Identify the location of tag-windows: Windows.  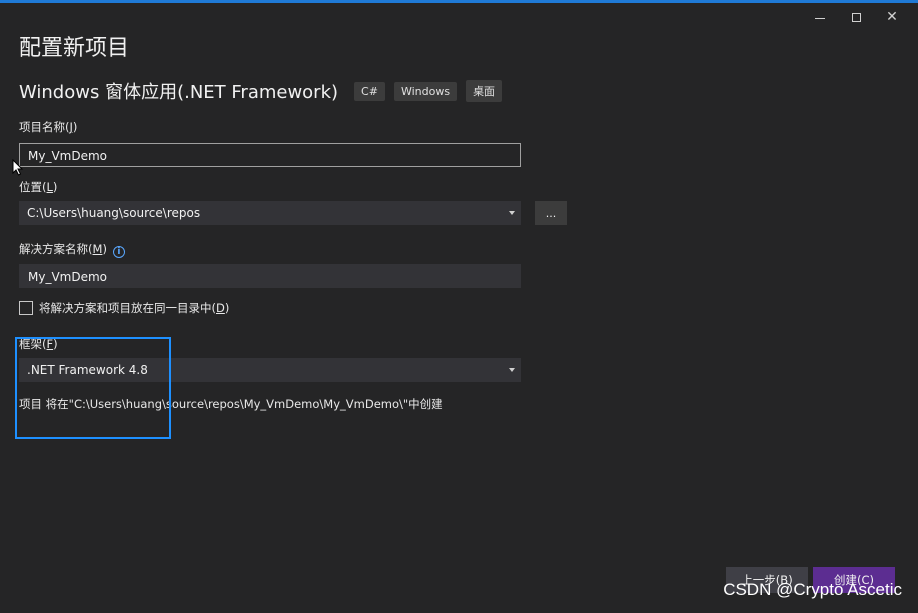
(425, 91).